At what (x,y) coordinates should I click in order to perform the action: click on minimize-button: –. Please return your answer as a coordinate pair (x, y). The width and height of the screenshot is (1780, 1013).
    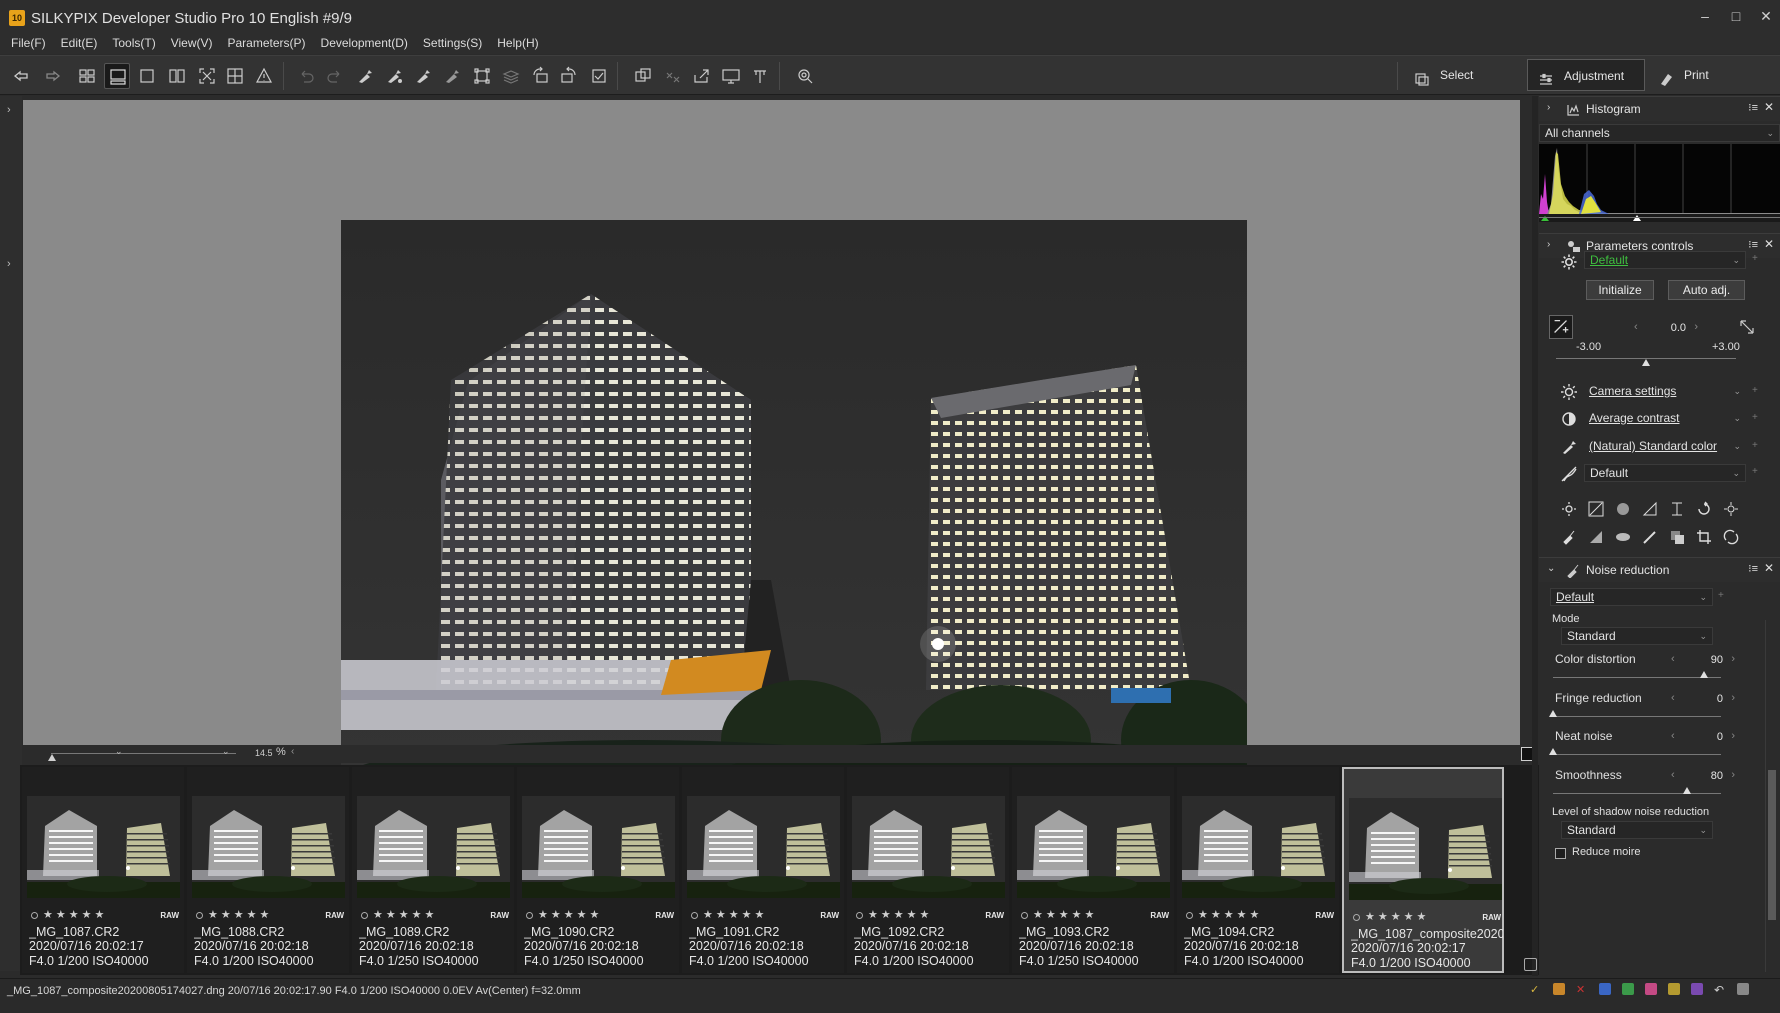
    Looking at the image, I should click on (1705, 16).